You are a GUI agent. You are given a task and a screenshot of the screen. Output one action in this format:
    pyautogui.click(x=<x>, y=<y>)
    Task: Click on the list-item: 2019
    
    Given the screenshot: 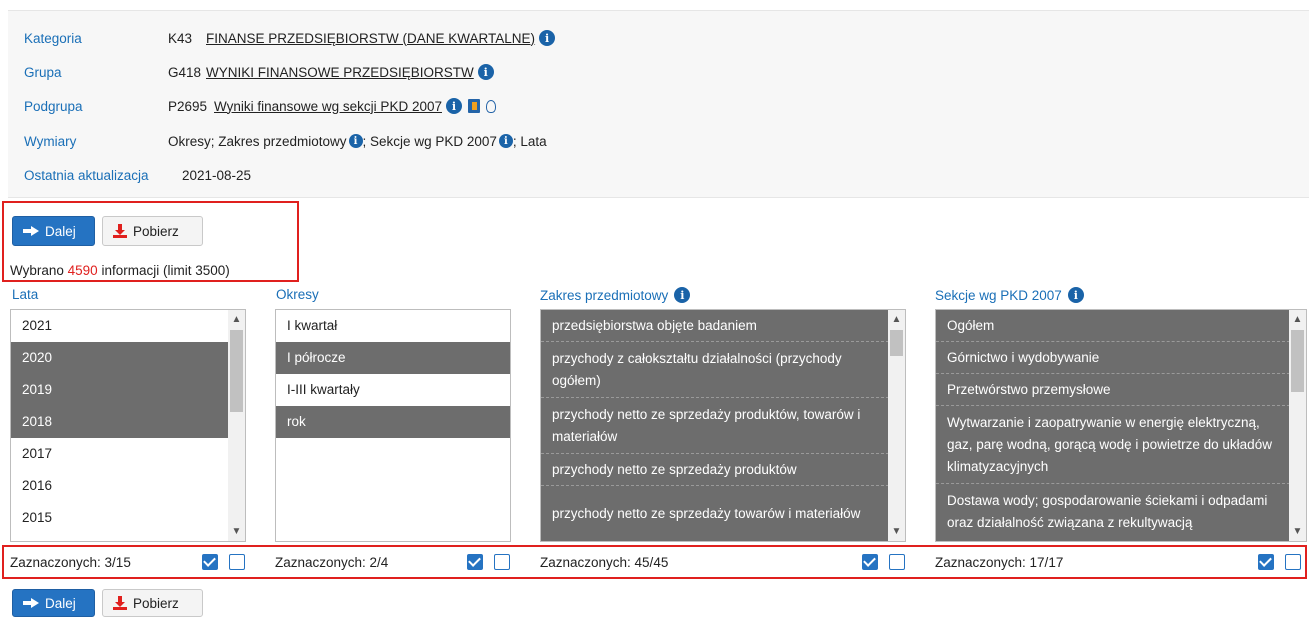 What is the action you would take?
    pyautogui.click(x=120, y=390)
    